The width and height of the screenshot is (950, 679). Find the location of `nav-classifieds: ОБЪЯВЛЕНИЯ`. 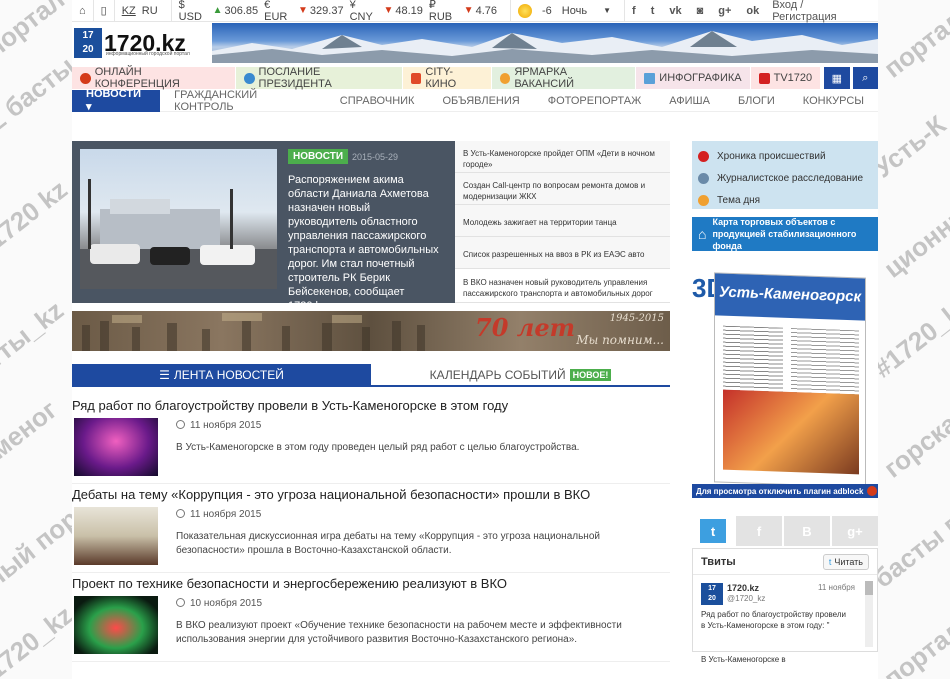

nav-classifieds: ОБЪЯВЛЕНИЯ is located at coordinates (480, 101).